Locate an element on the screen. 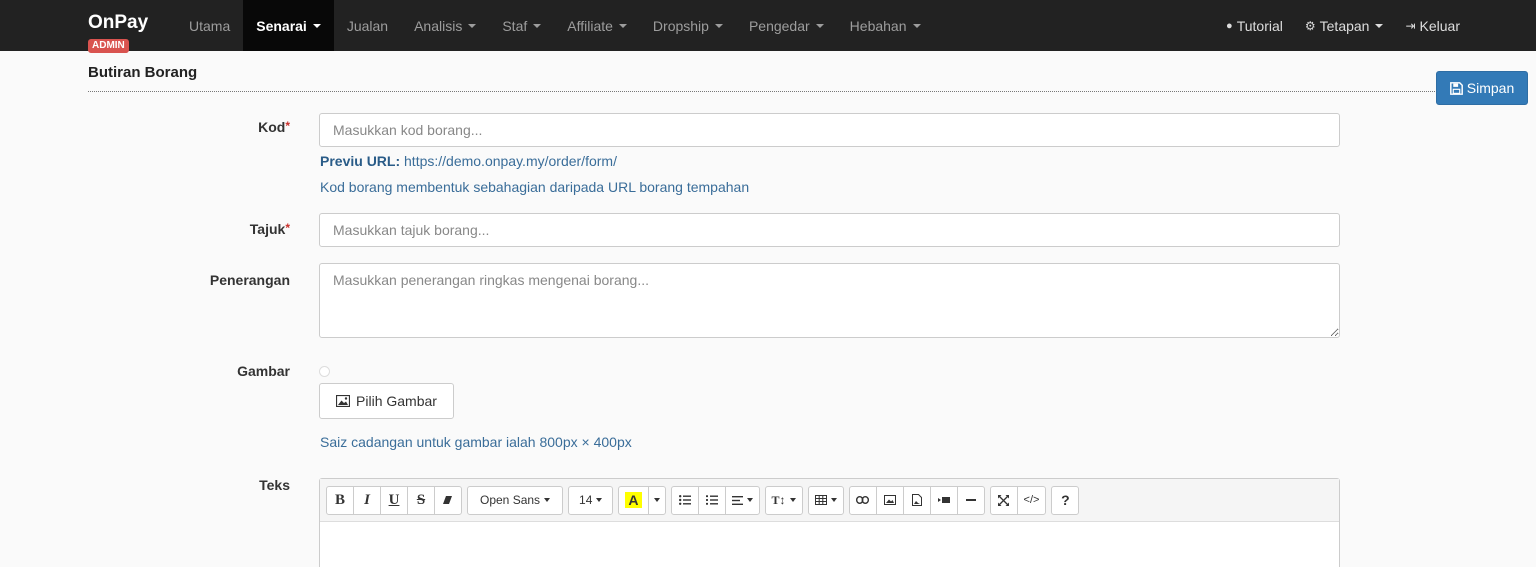  nav-item-label: Hebahan is located at coordinates (878, 25).